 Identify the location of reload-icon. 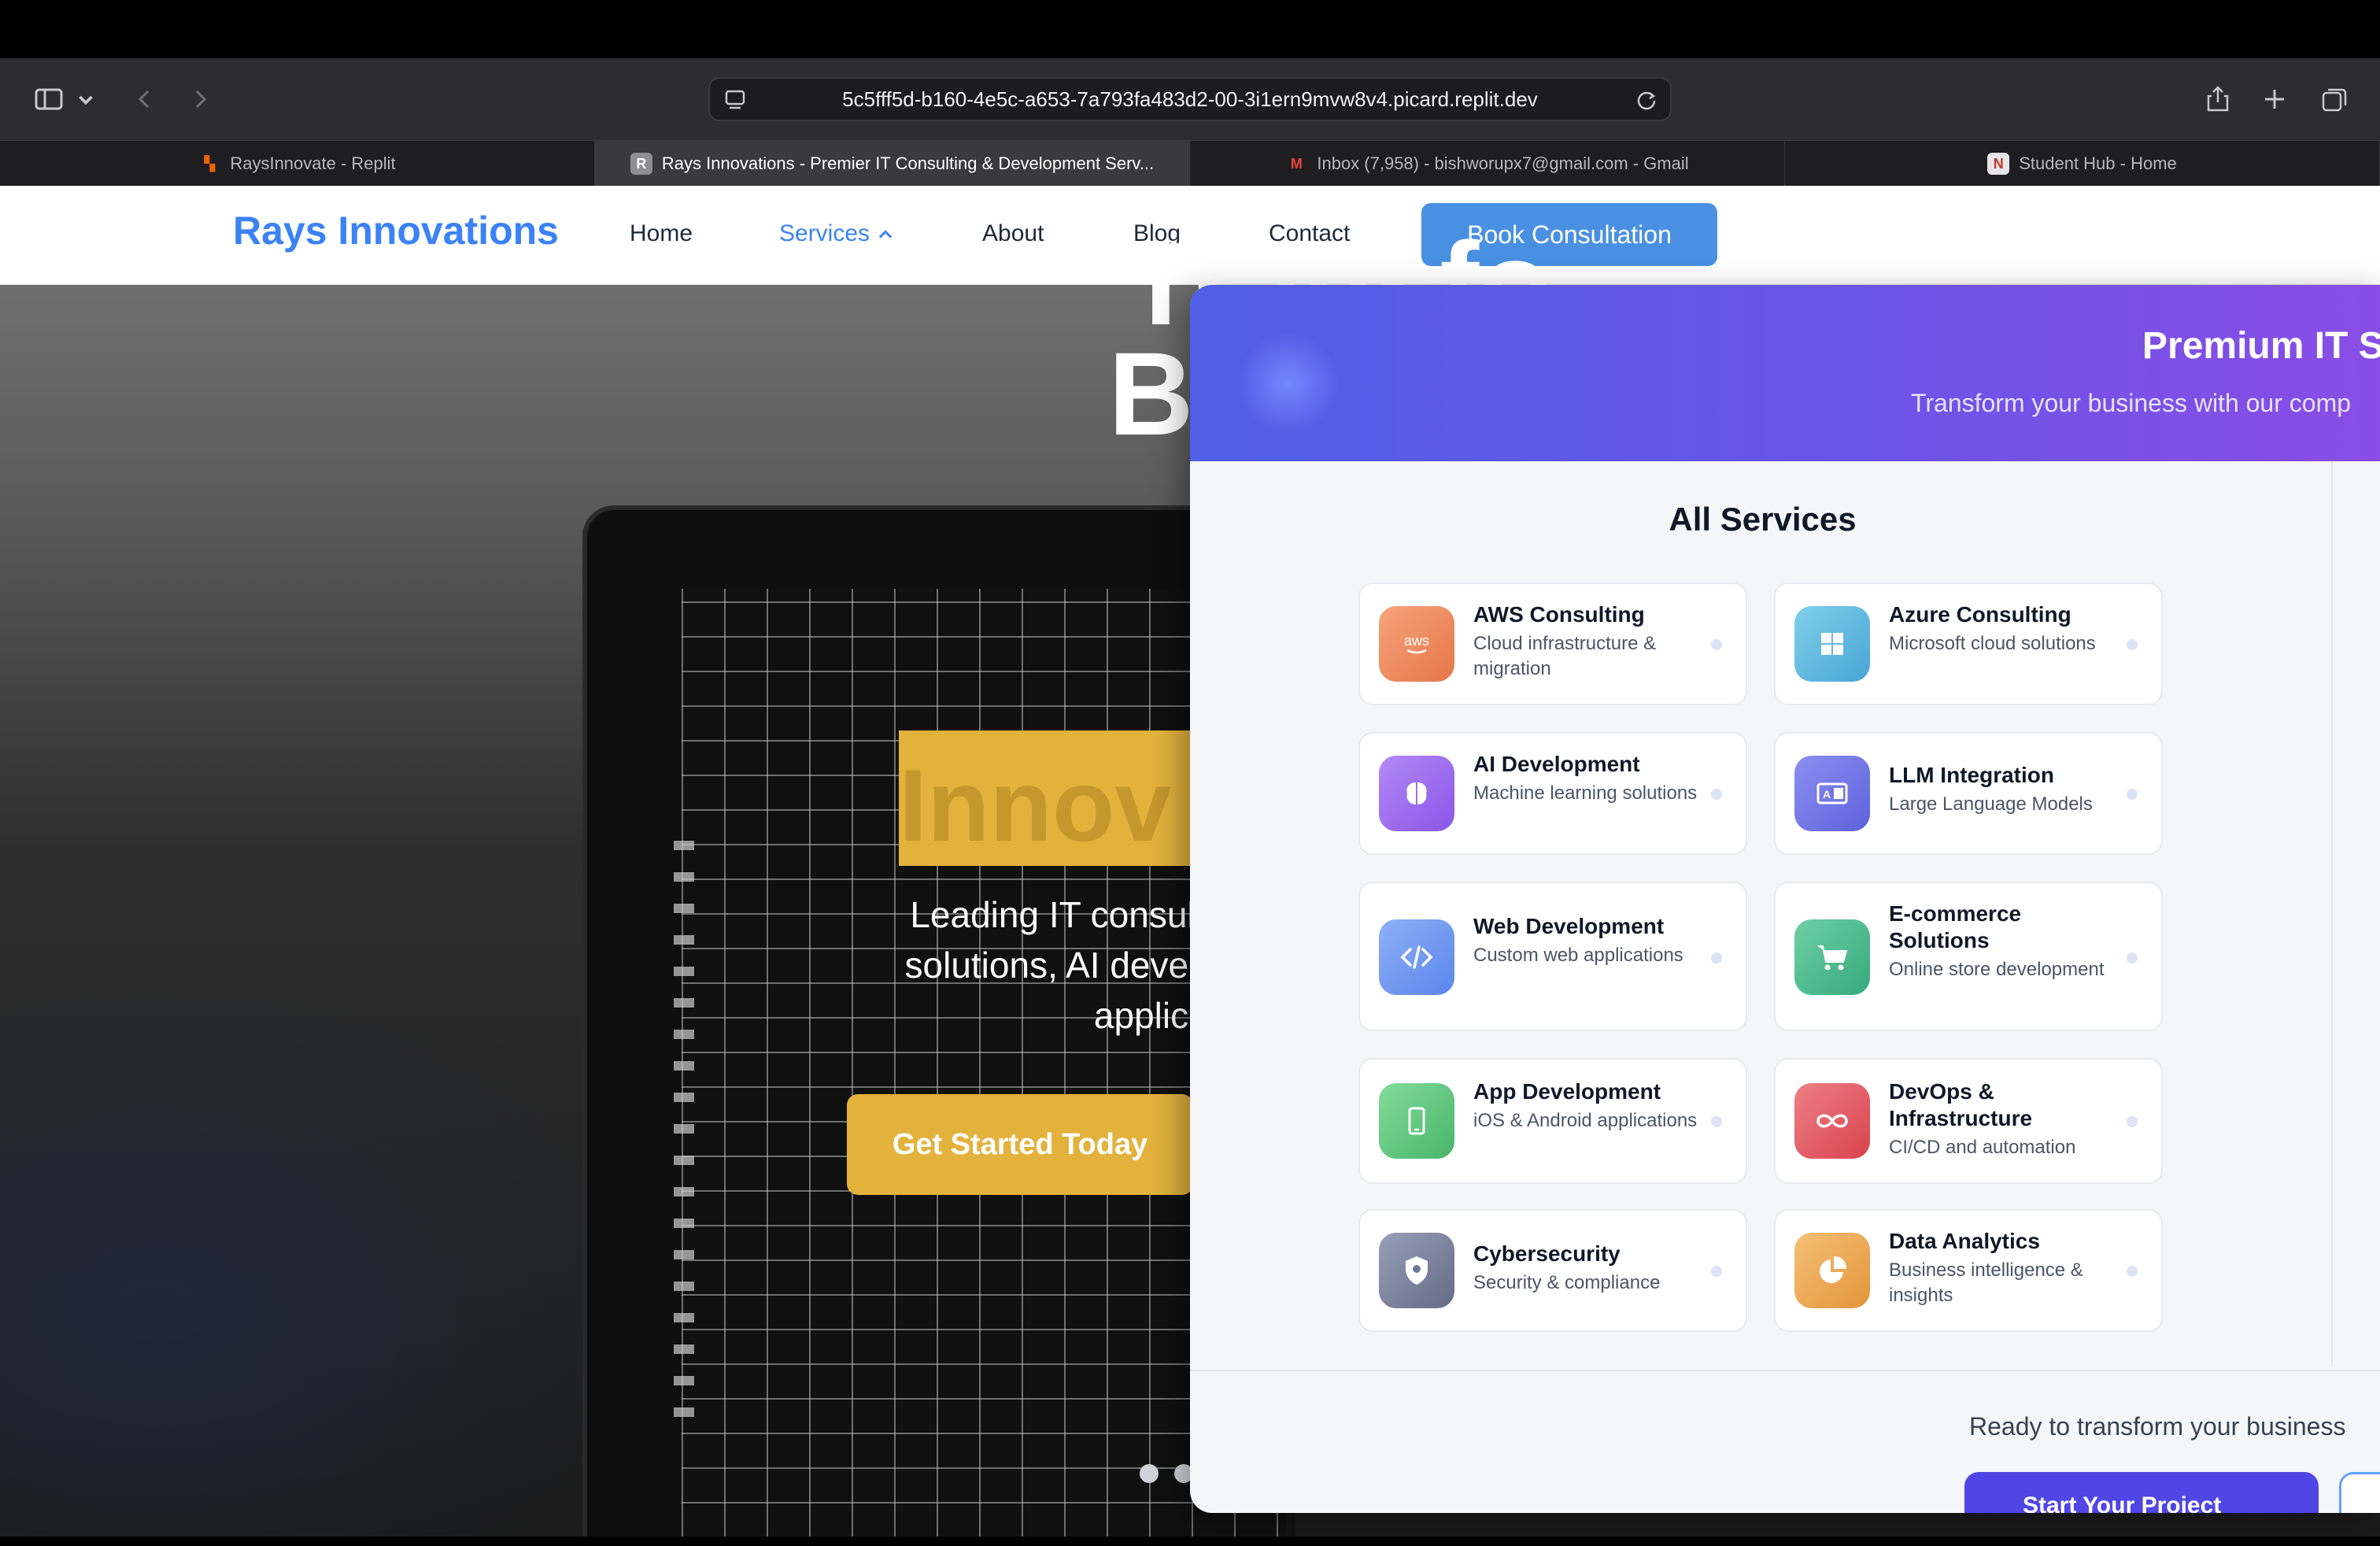
(1646, 99).